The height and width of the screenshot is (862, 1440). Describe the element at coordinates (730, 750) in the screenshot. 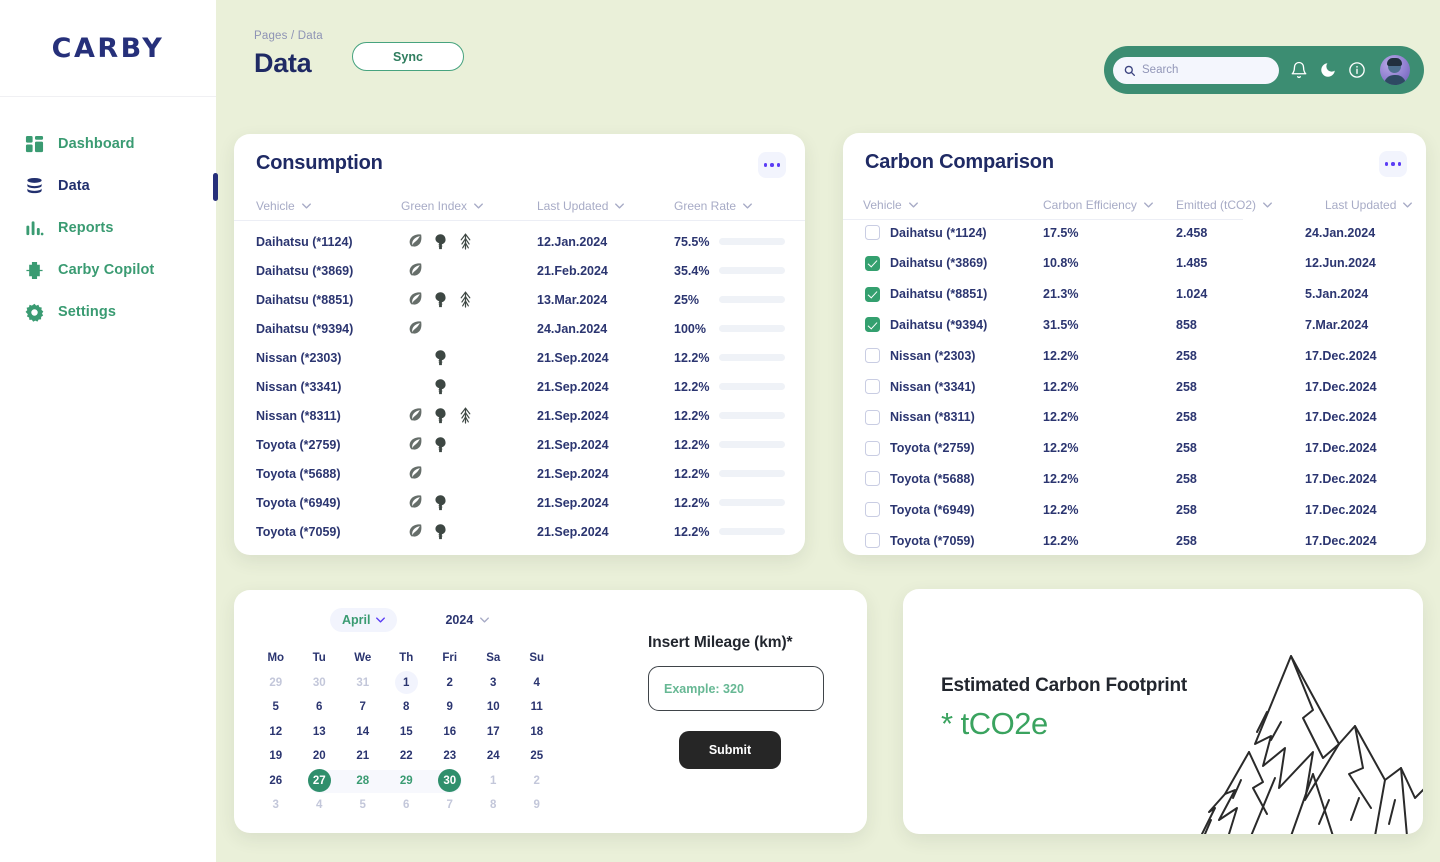

I see `submit-button: Submit` at that location.